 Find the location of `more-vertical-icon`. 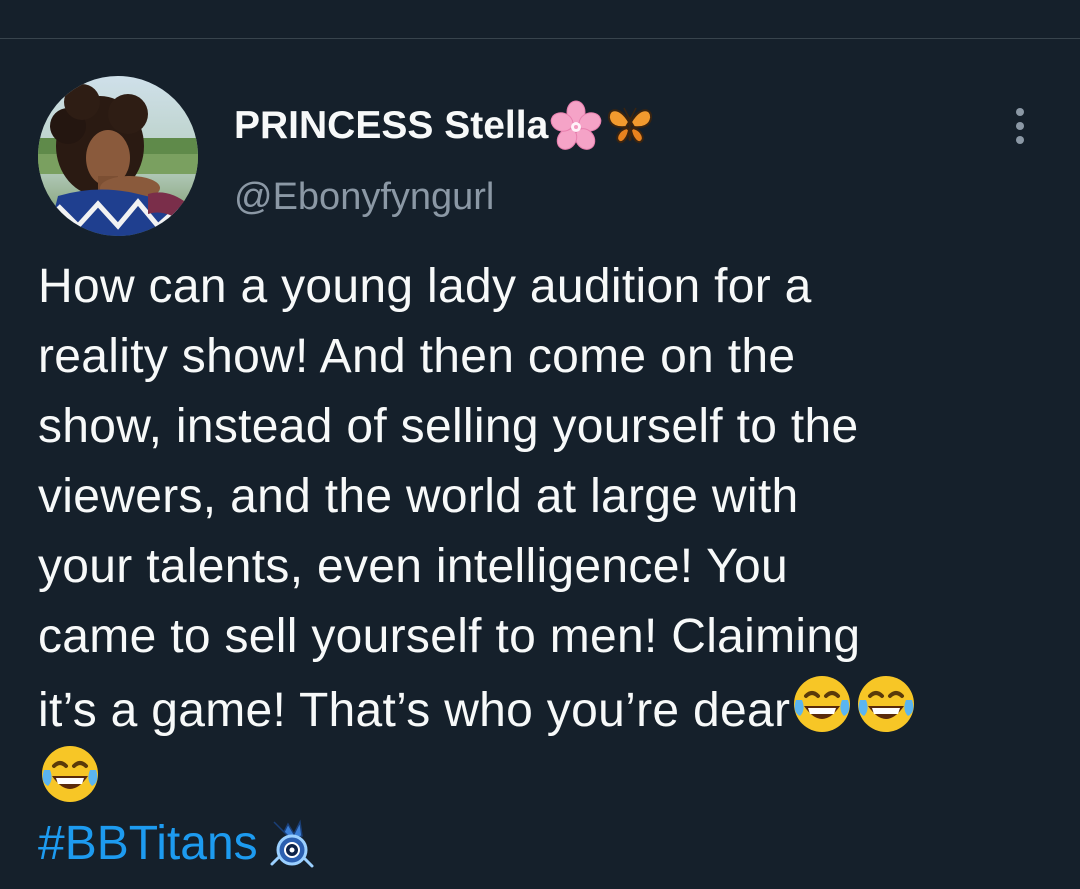

more-vertical-icon is located at coordinates (1020, 126).